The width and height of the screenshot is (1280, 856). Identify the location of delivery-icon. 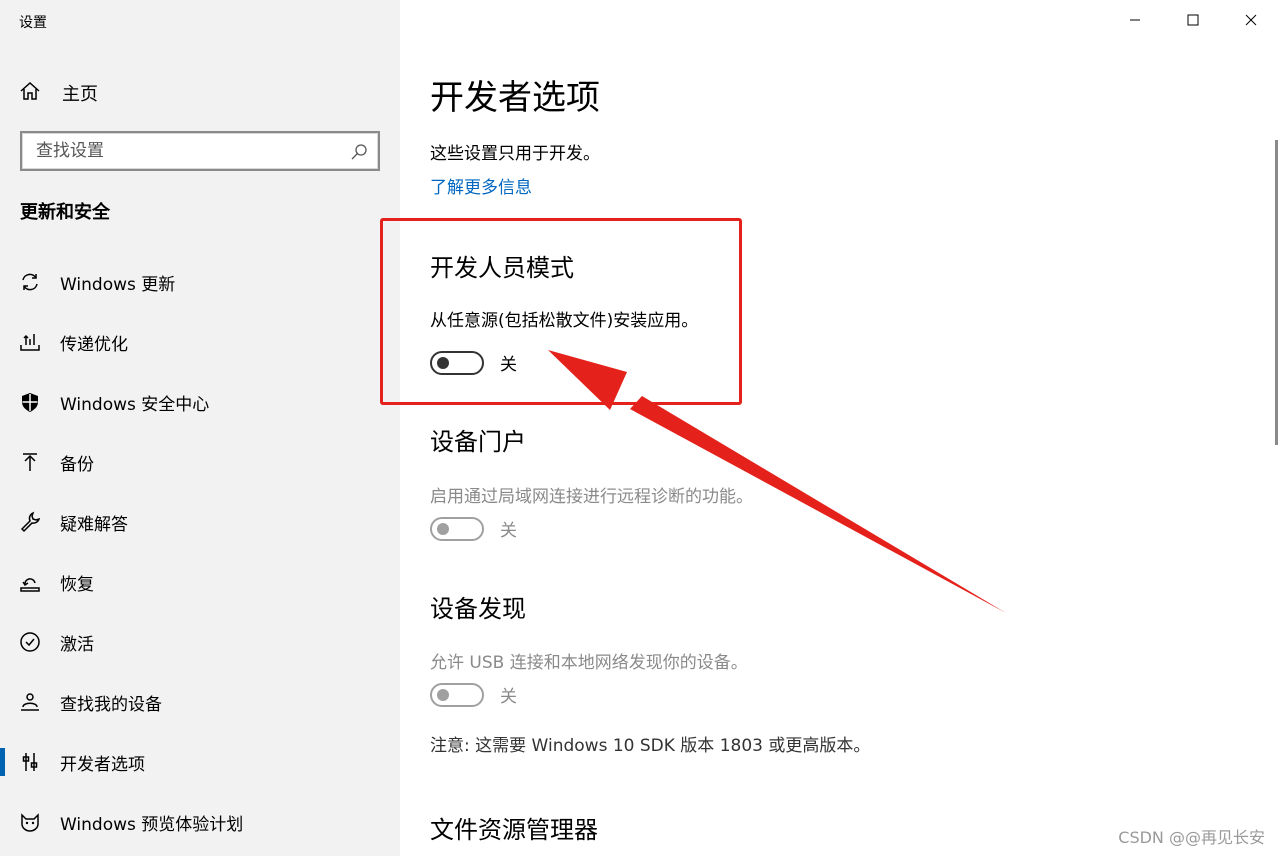
(30, 342).